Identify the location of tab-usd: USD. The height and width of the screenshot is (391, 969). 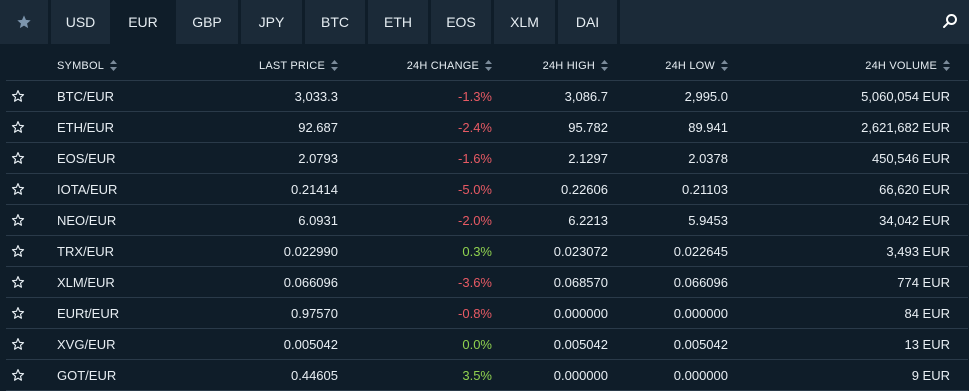
(80, 22).